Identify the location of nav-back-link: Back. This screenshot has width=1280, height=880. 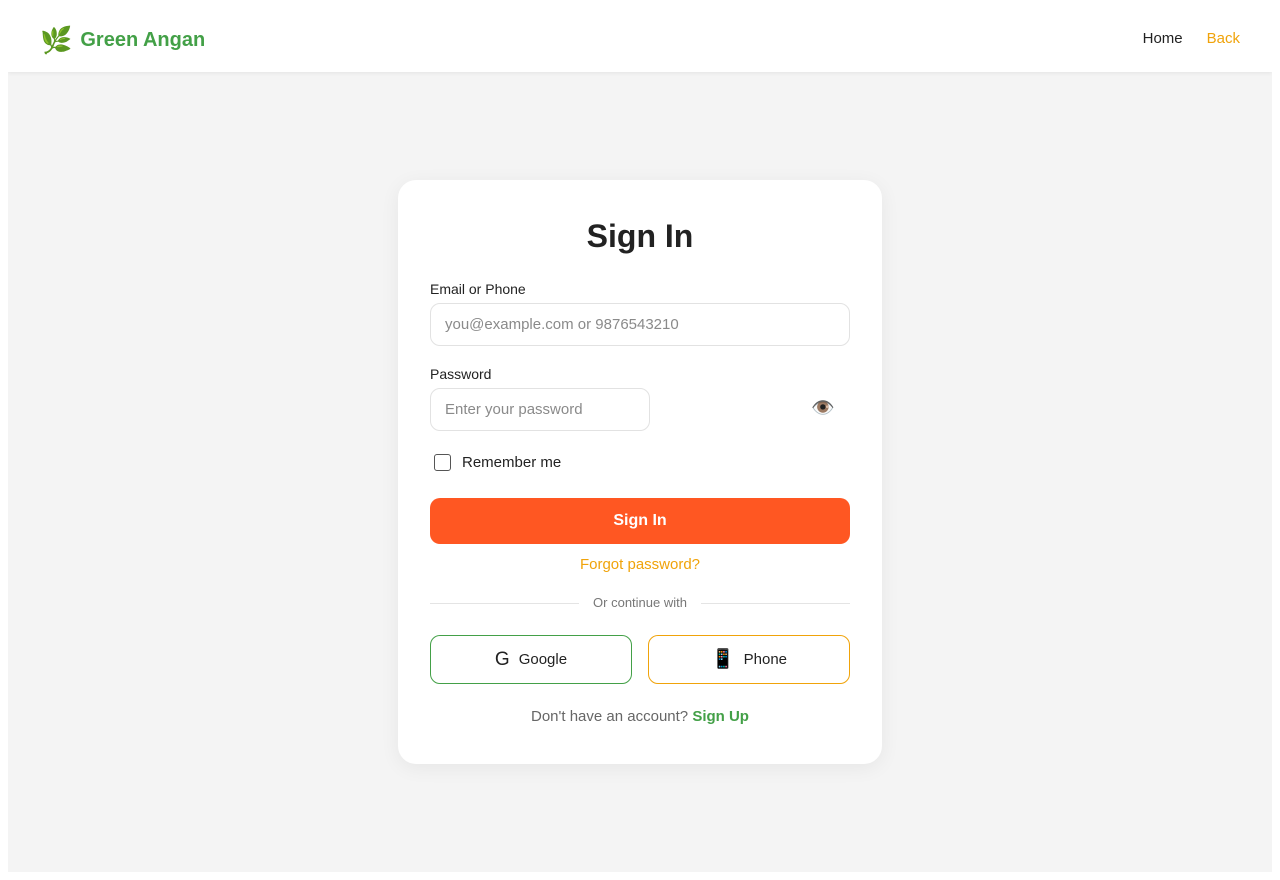
(1223, 38).